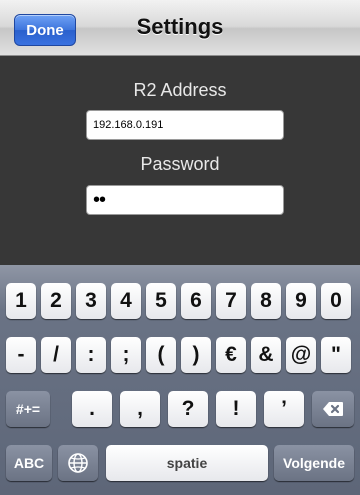 This screenshot has width=360, height=495. Describe the element at coordinates (301, 355) in the screenshot. I see `key-at: @` at that location.